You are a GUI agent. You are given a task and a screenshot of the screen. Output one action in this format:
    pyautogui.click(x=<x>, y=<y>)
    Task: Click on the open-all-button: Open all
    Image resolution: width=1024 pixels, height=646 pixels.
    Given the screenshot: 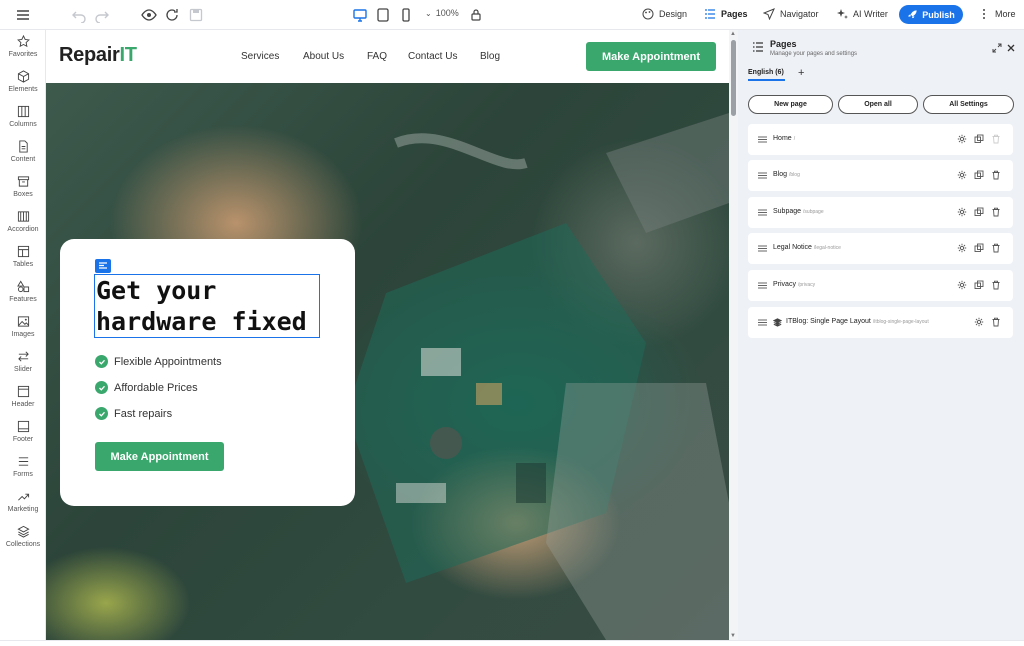 What is the action you would take?
    pyautogui.click(x=878, y=104)
    